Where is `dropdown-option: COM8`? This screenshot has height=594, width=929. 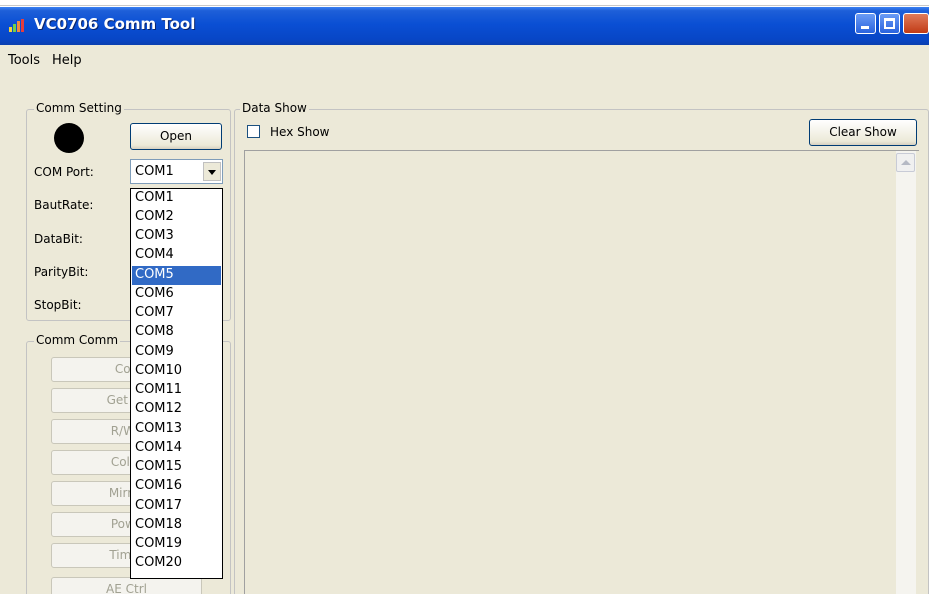
dropdown-option: COM8 is located at coordinates (176, 332).